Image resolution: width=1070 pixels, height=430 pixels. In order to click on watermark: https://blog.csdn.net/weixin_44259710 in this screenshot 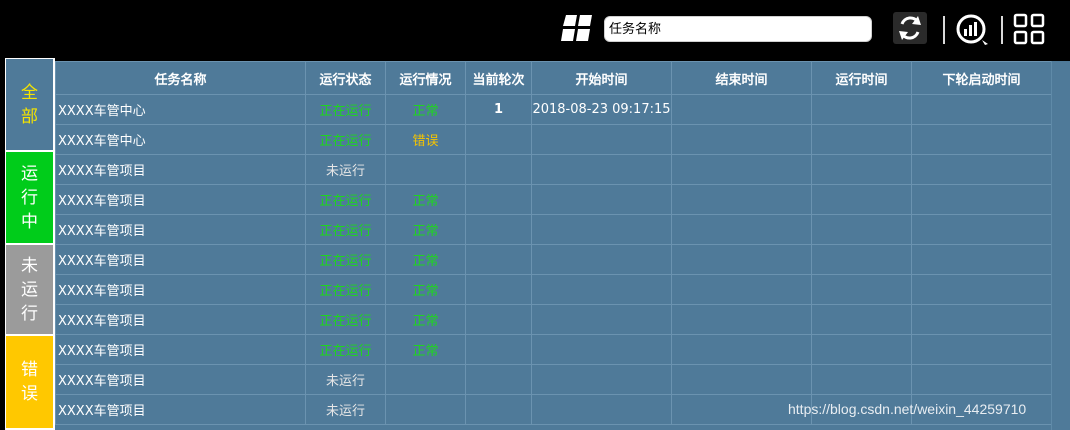, I will do `click(907, 409)`.